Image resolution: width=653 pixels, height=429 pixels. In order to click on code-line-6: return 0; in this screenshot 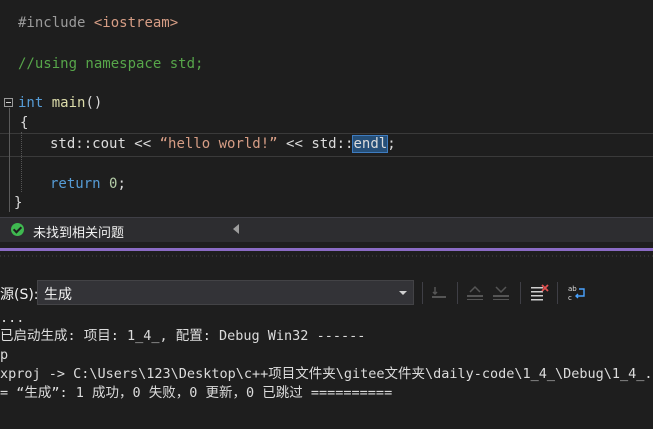, I will do `click(88, 184)`.